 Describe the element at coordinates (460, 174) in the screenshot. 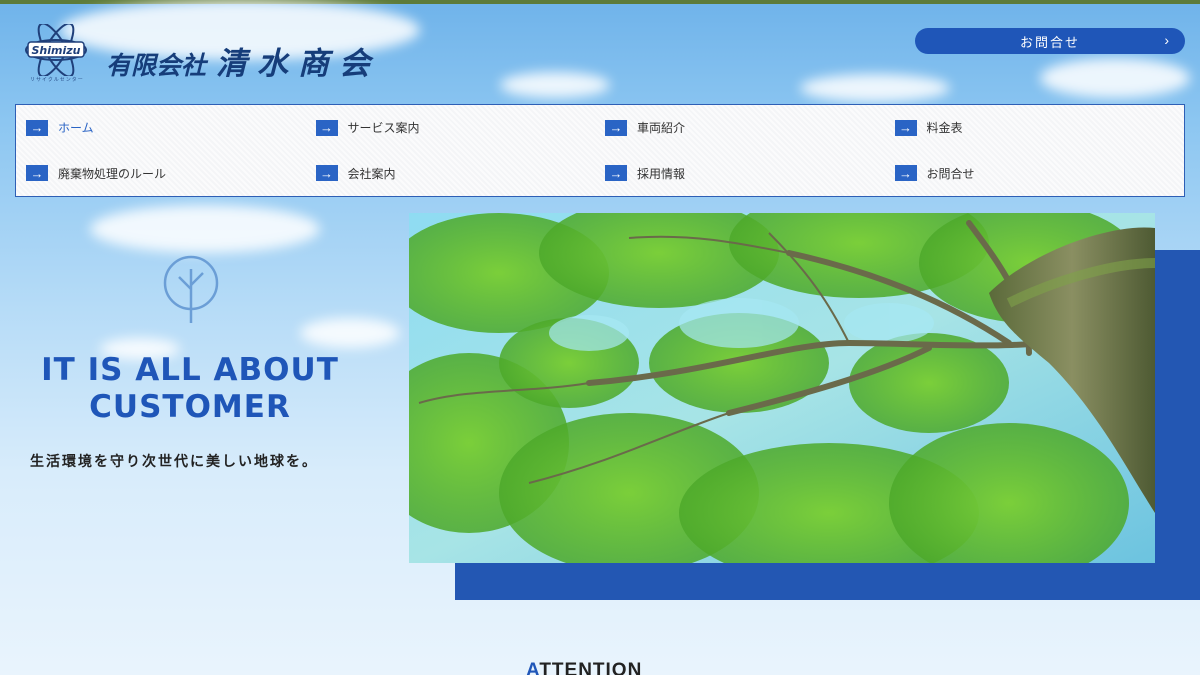

I see `nav-item-company: → 会社案内` at that location.